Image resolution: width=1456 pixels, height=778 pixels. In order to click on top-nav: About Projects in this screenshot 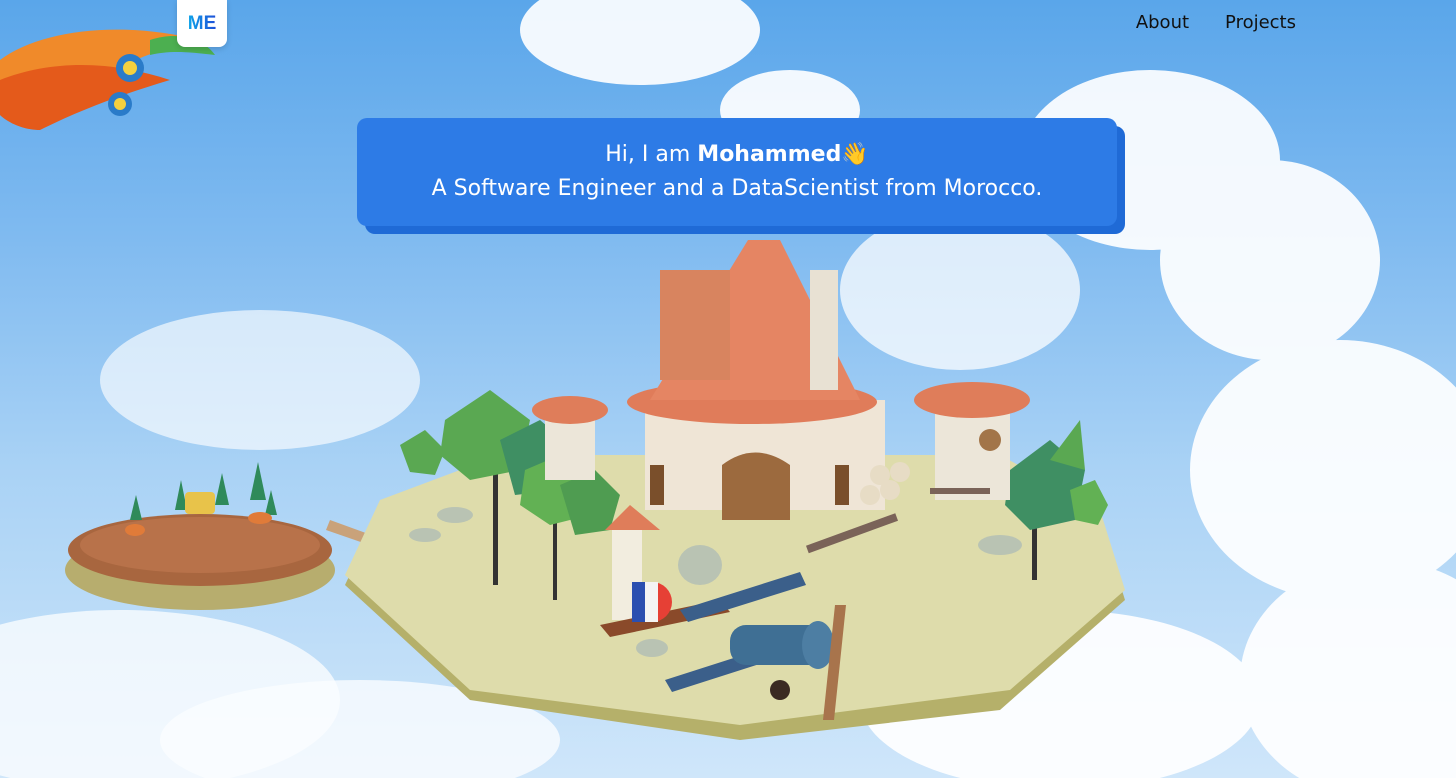, I will do `click(1216, 22)`.